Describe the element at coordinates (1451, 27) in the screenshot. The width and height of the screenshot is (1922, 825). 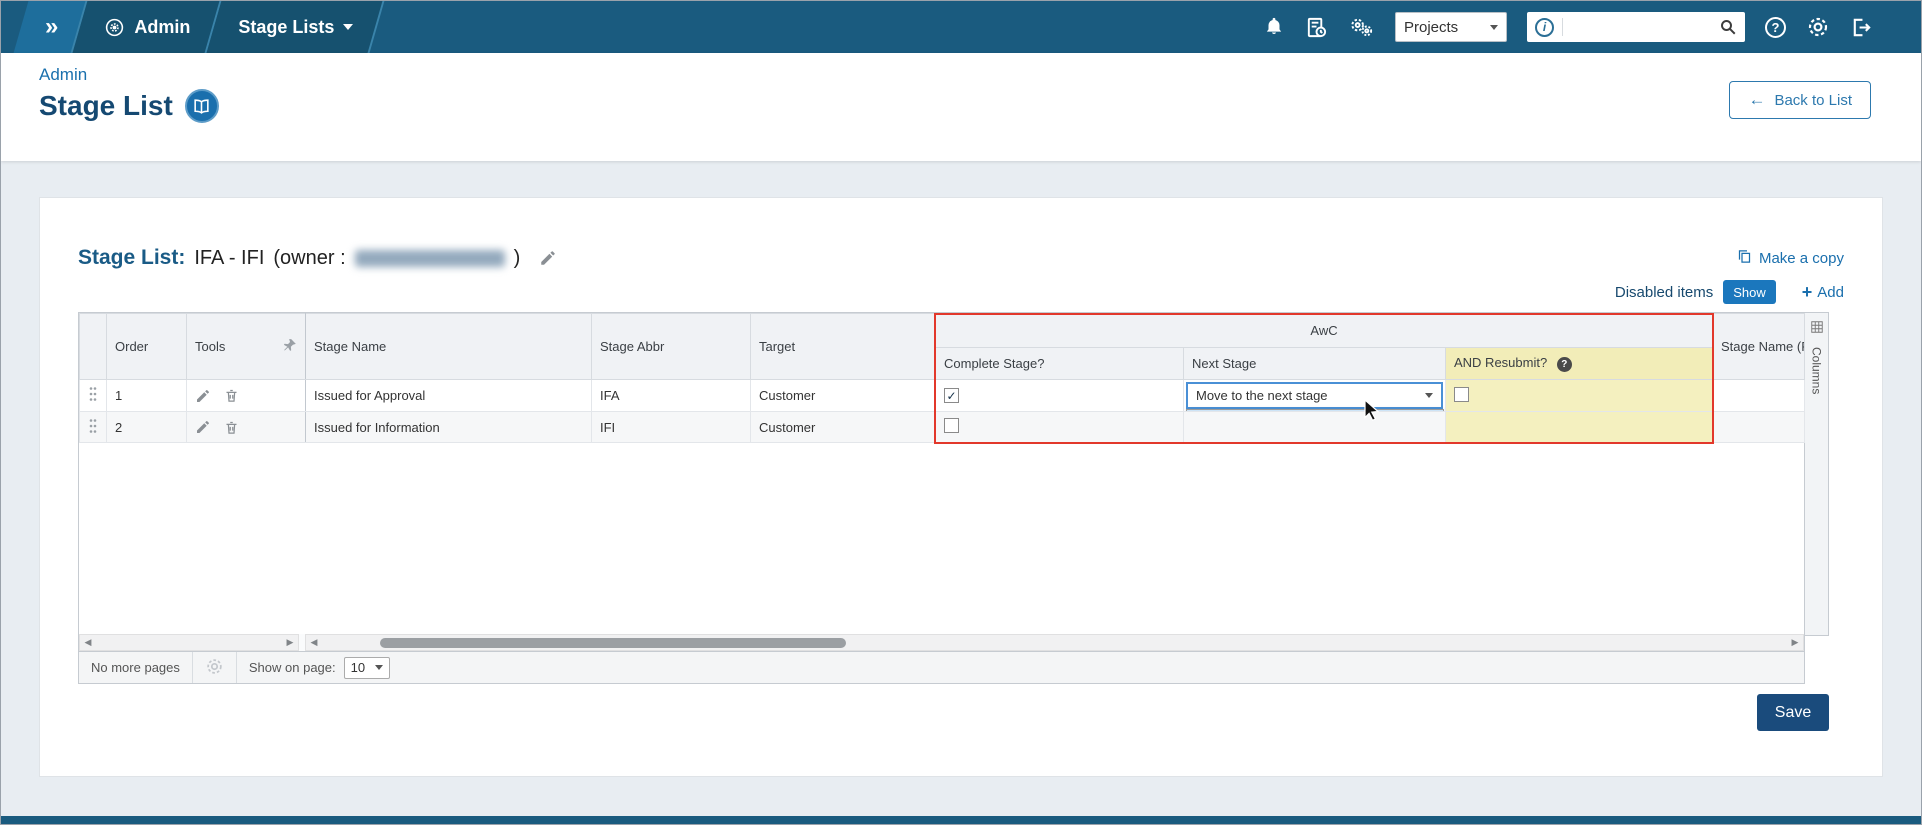
I see `projects-select: Projects` at that location.